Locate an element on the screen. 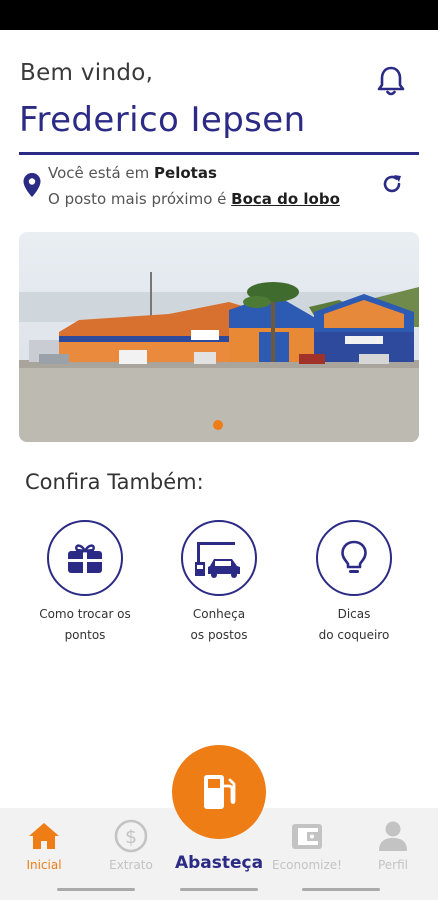 This screenshot has width=438, height=900. home-icon is located at coordinates (44, 836).